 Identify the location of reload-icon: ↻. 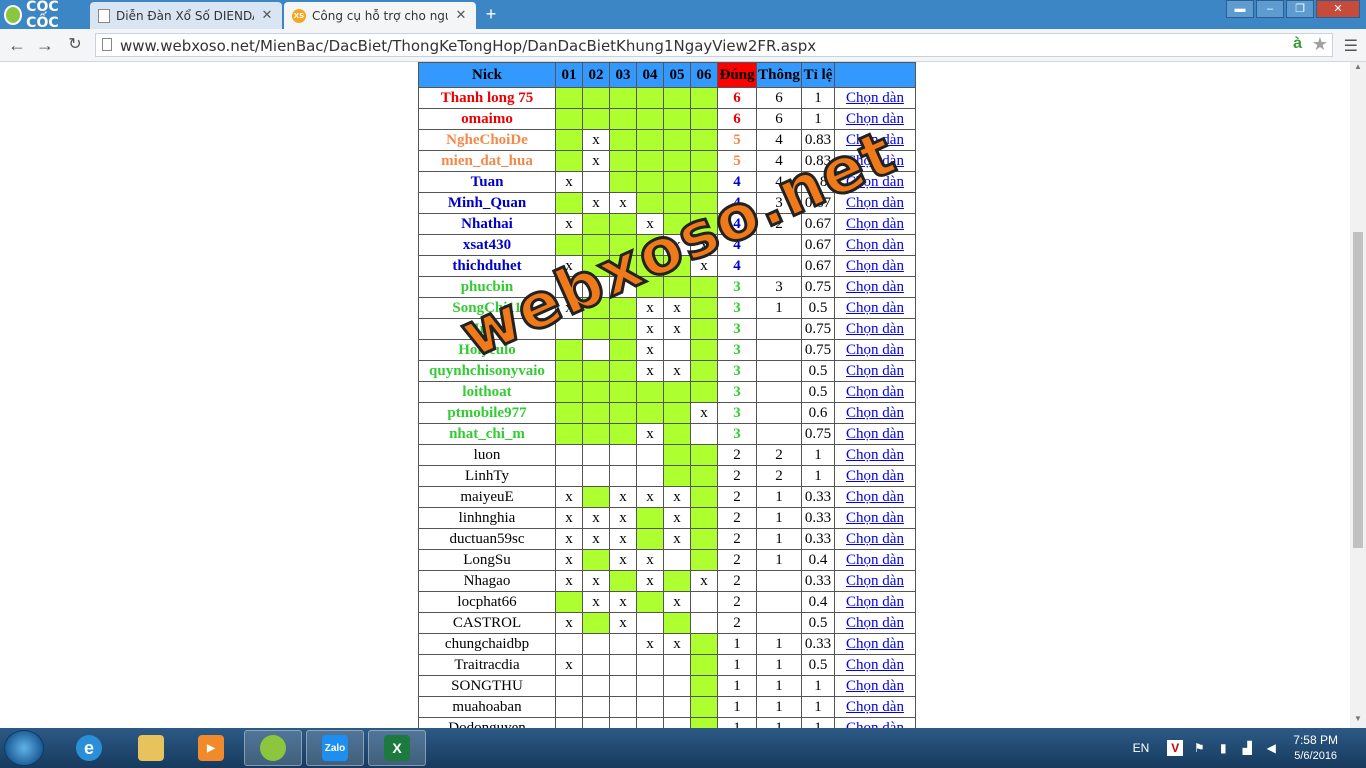
(75, 45).